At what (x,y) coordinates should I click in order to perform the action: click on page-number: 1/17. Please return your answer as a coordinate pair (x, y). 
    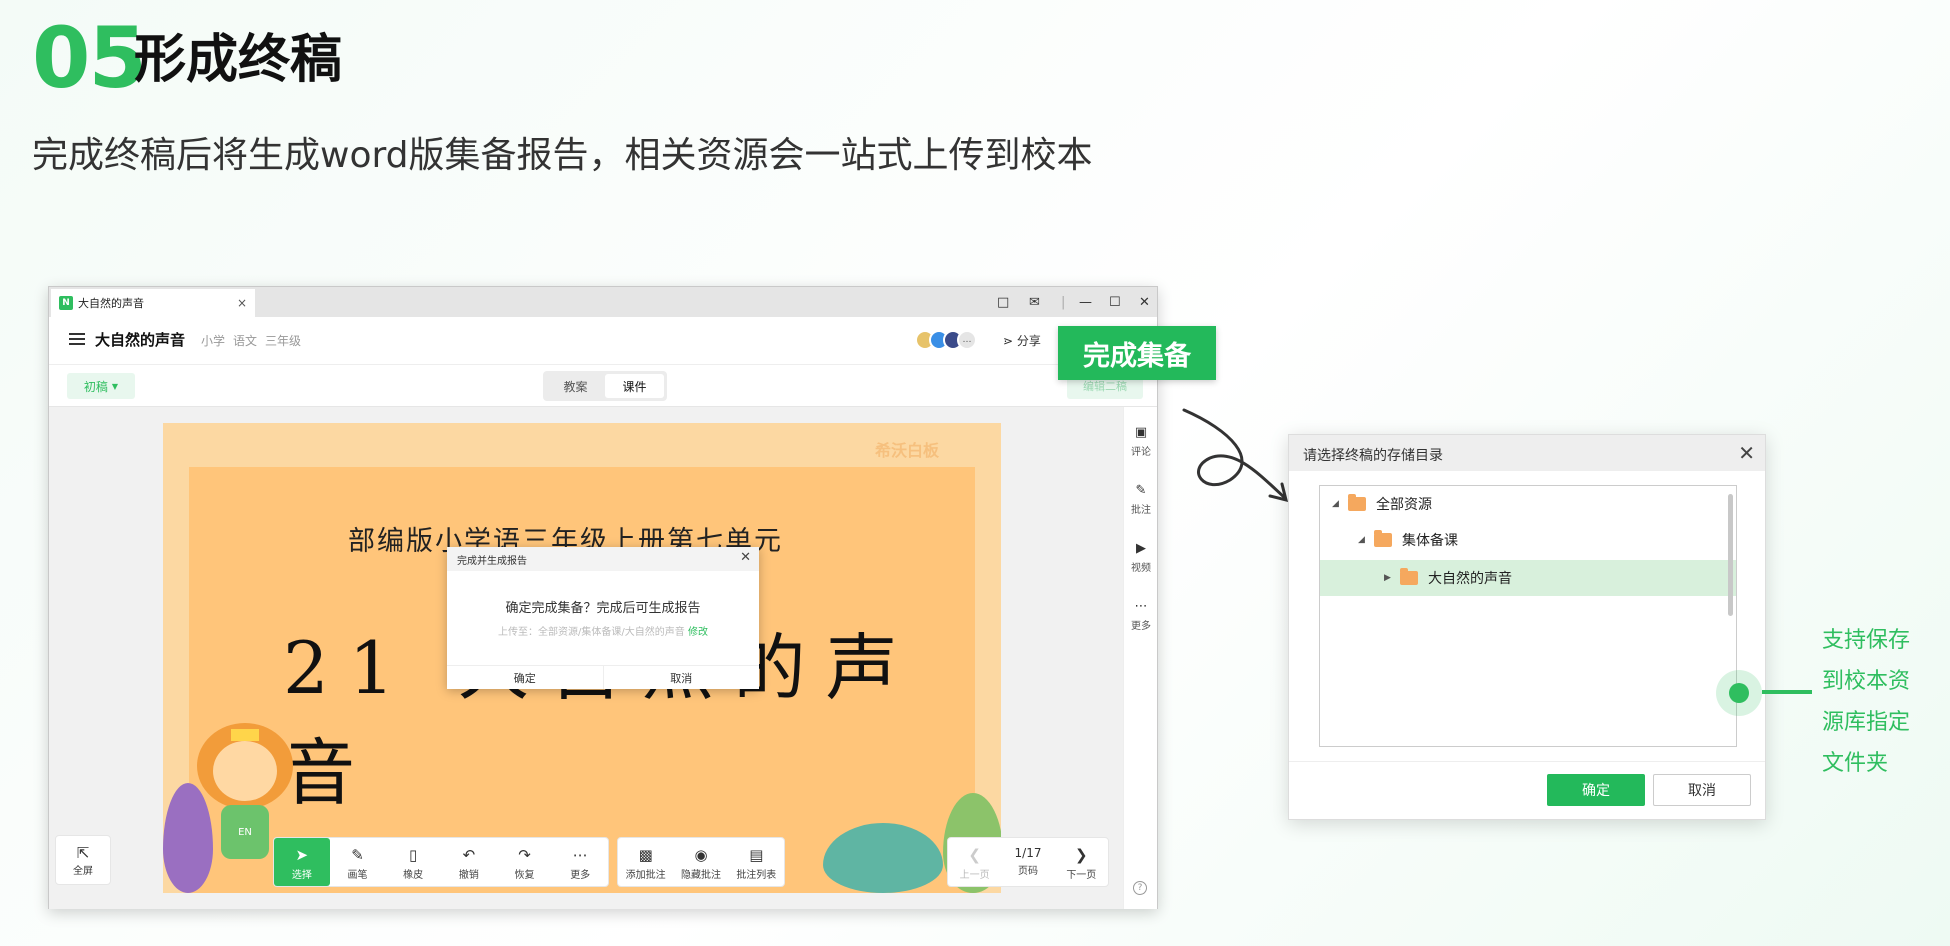
    Looking at the image, I should click on (1028, 853).